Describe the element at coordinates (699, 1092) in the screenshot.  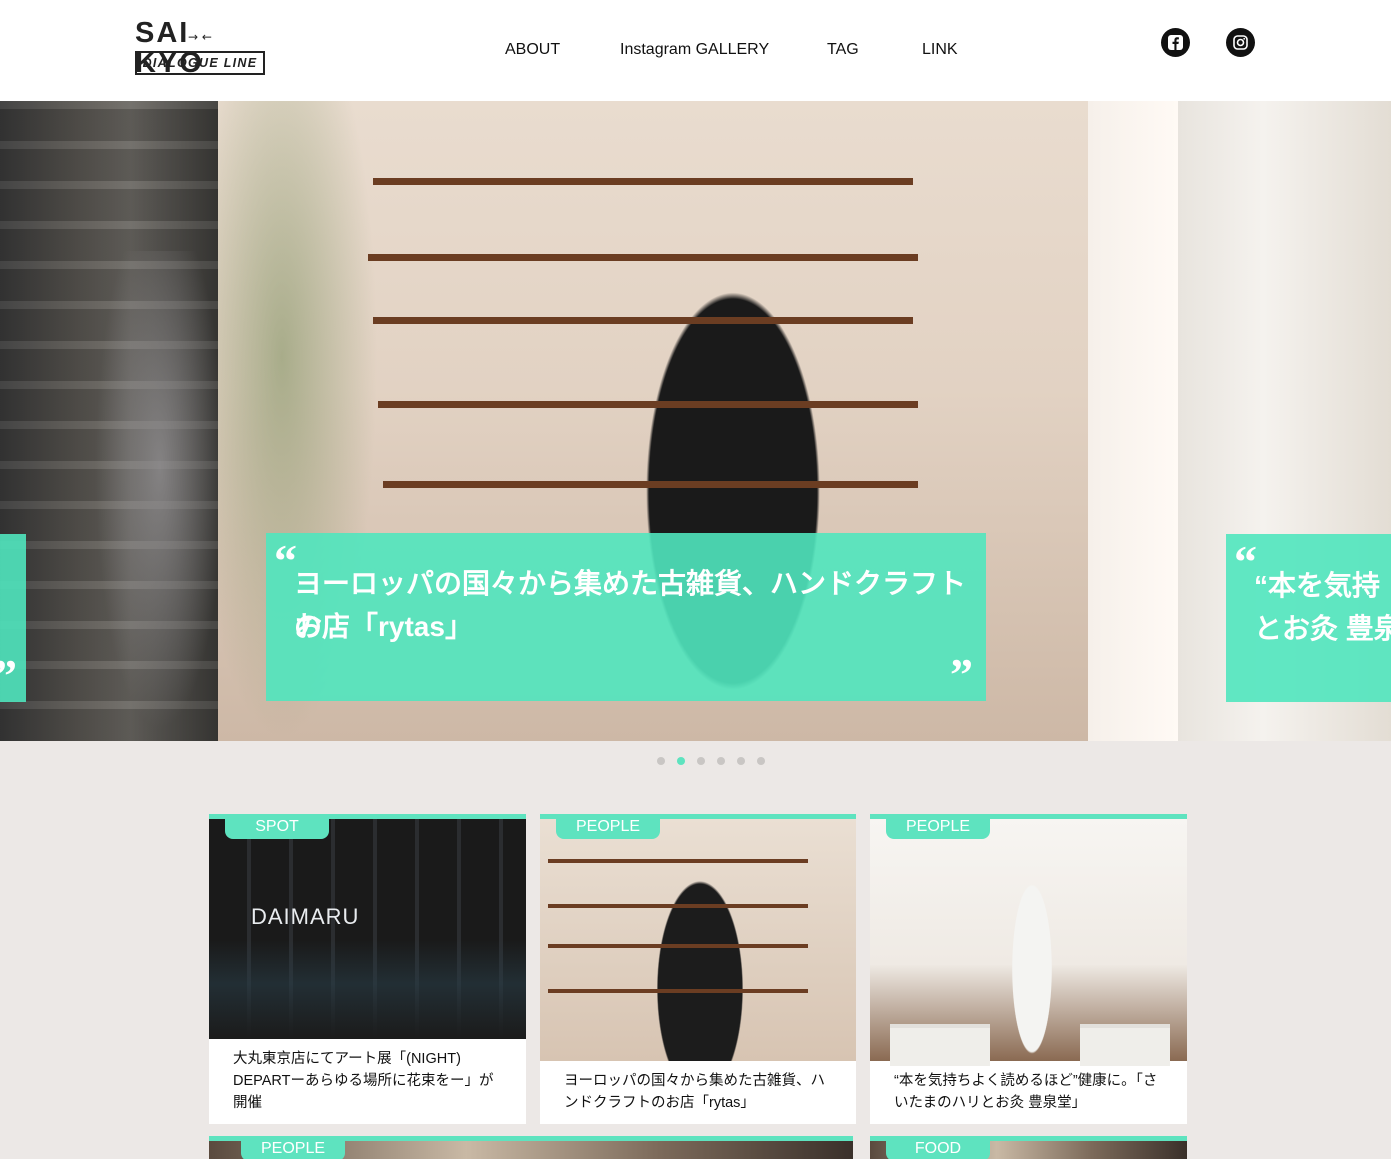
I see `card-title: ヨーロッパの国々から集めた古雑貨、ハンドクラフトのお店「rytas」` at that location.